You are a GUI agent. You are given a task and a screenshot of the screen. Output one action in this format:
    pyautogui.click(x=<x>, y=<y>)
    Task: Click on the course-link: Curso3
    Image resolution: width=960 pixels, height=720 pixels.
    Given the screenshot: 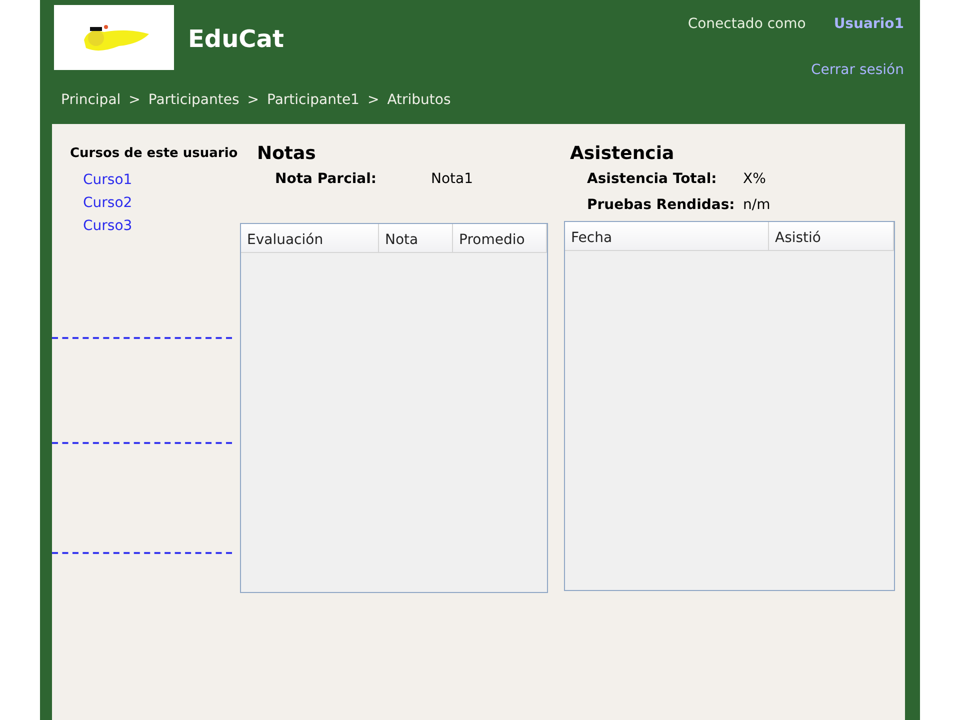 What is the action you would take?
    pyautogui.click(x=161, y=226)
    